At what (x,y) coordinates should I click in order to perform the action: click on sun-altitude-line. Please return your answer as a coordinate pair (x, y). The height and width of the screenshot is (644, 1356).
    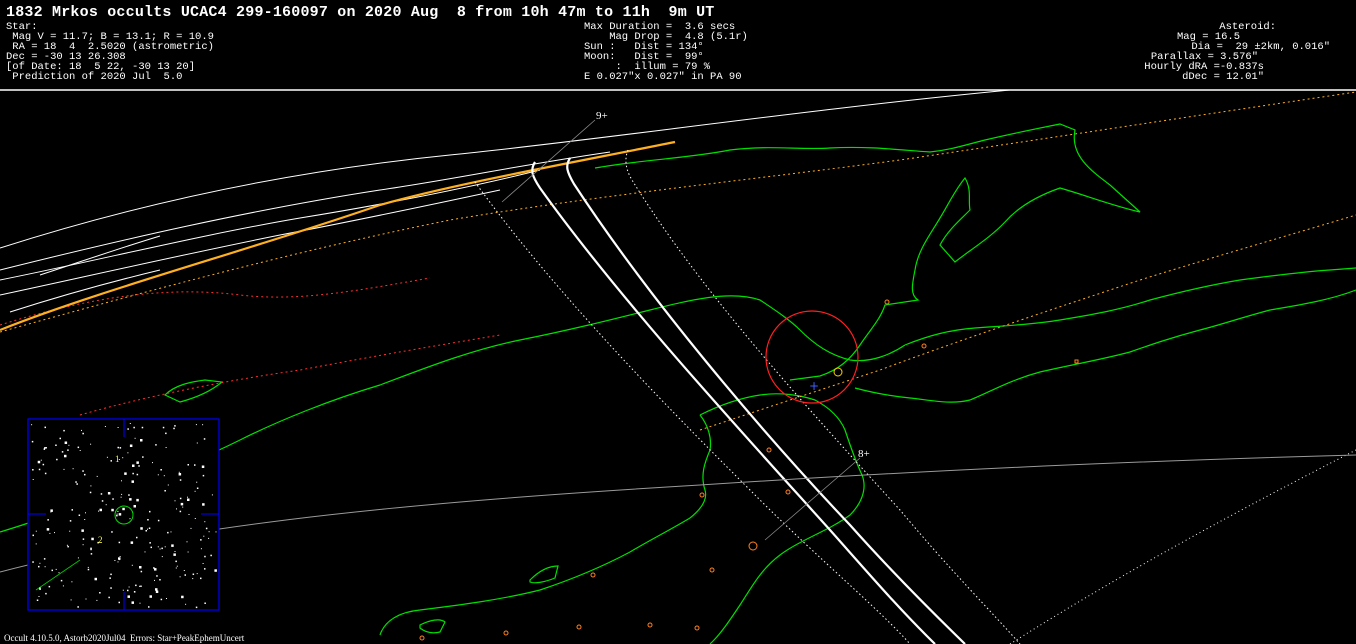
    Looking at the image, I should click on (338, 236).